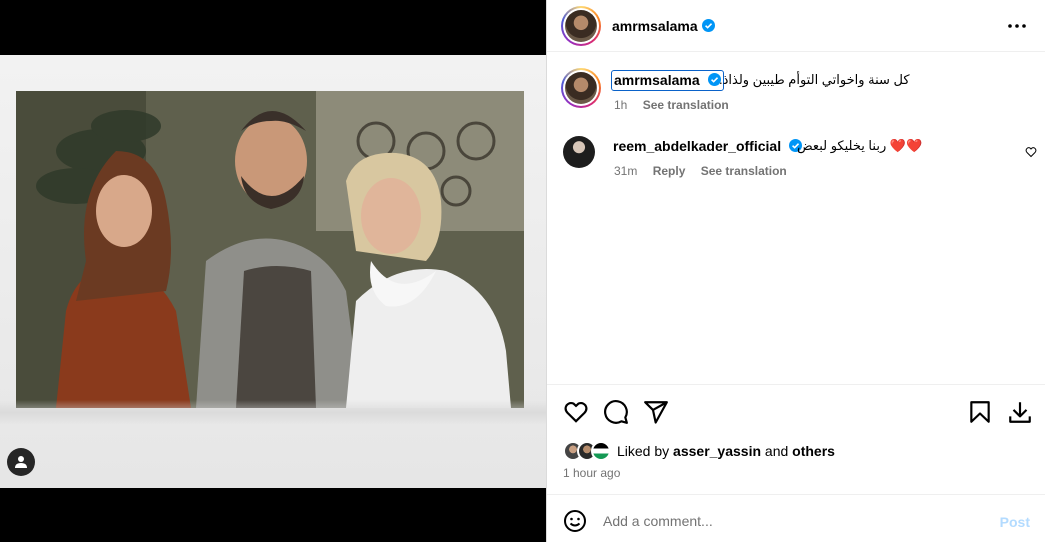 The image size is (1045, 542). What do you see at coordinates (656, 412) in the screenshot?
I see `share-icon` at bounding box center [656, 412].